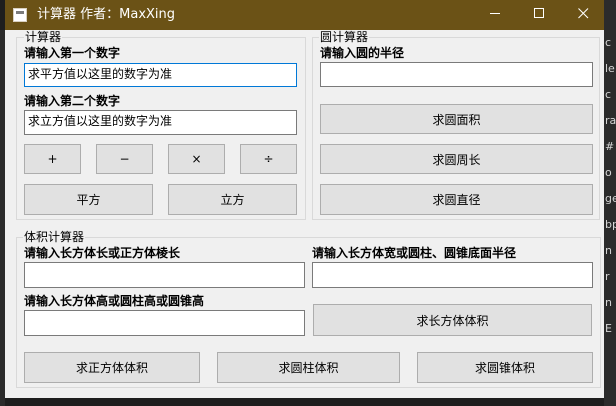 The width and height of the screenshot is (616, 406). What do you see at coordinates (456, 199) in the screenshot?
I see `circle-diameter-button: 求圆直径` at bounding box center [456, 199].